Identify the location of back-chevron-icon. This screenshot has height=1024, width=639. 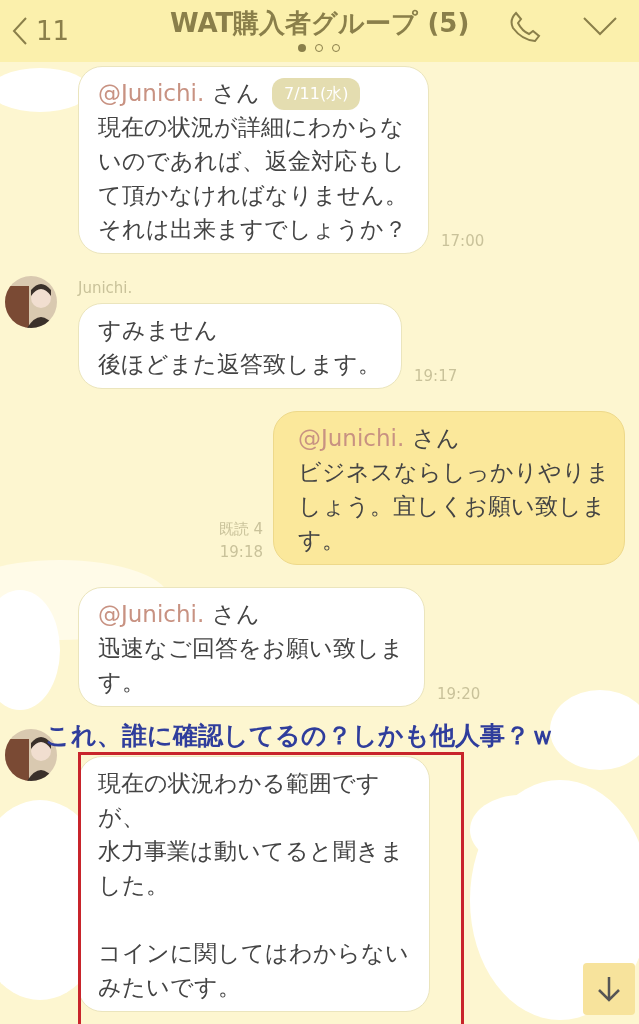
(20, 31).